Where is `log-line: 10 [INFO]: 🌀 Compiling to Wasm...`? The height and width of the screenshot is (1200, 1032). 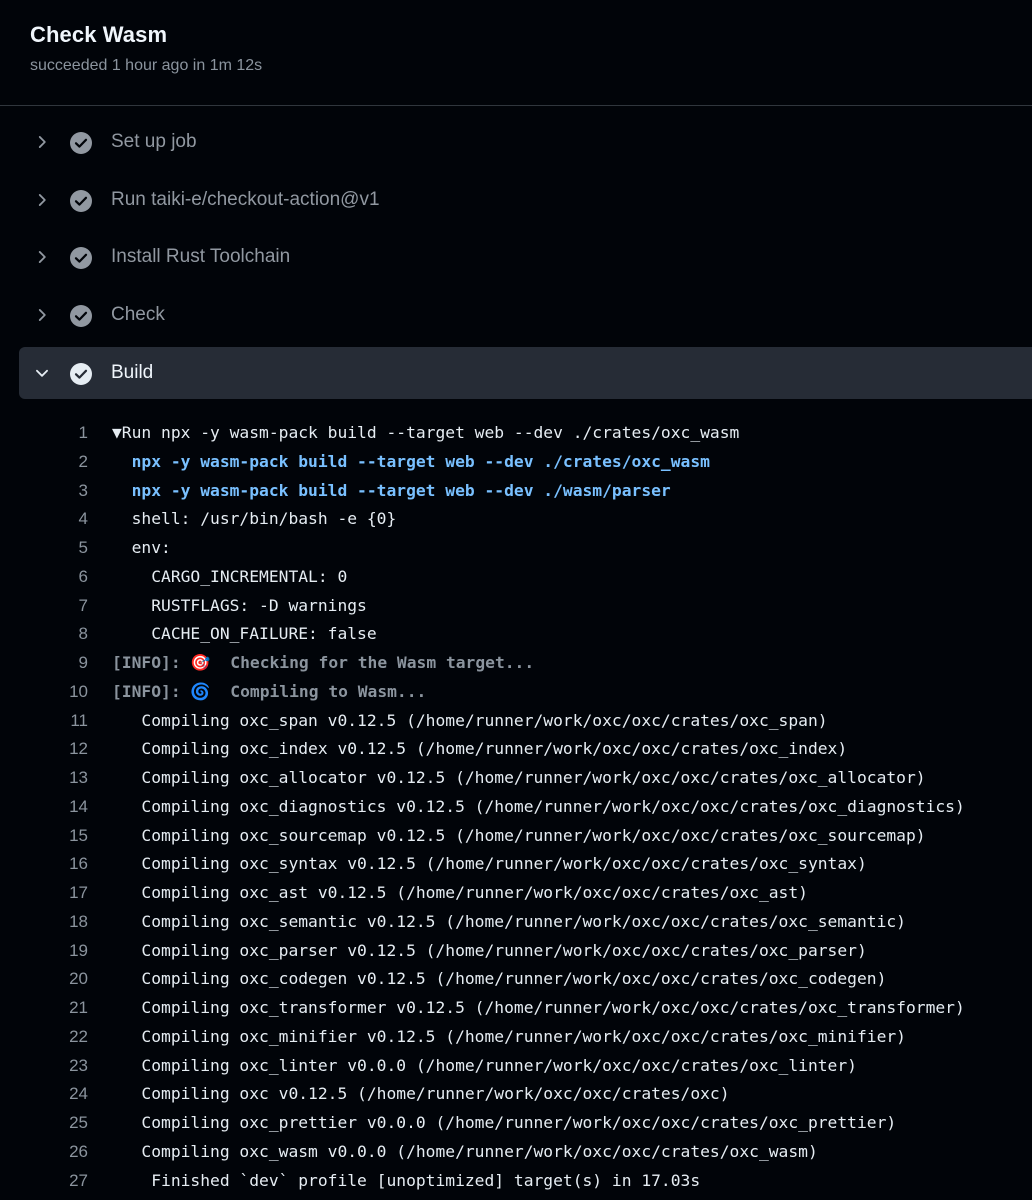
log-line: 10 [INFO]: 🌀 Compiling to Wasm... is located at coordinates (516, 691).